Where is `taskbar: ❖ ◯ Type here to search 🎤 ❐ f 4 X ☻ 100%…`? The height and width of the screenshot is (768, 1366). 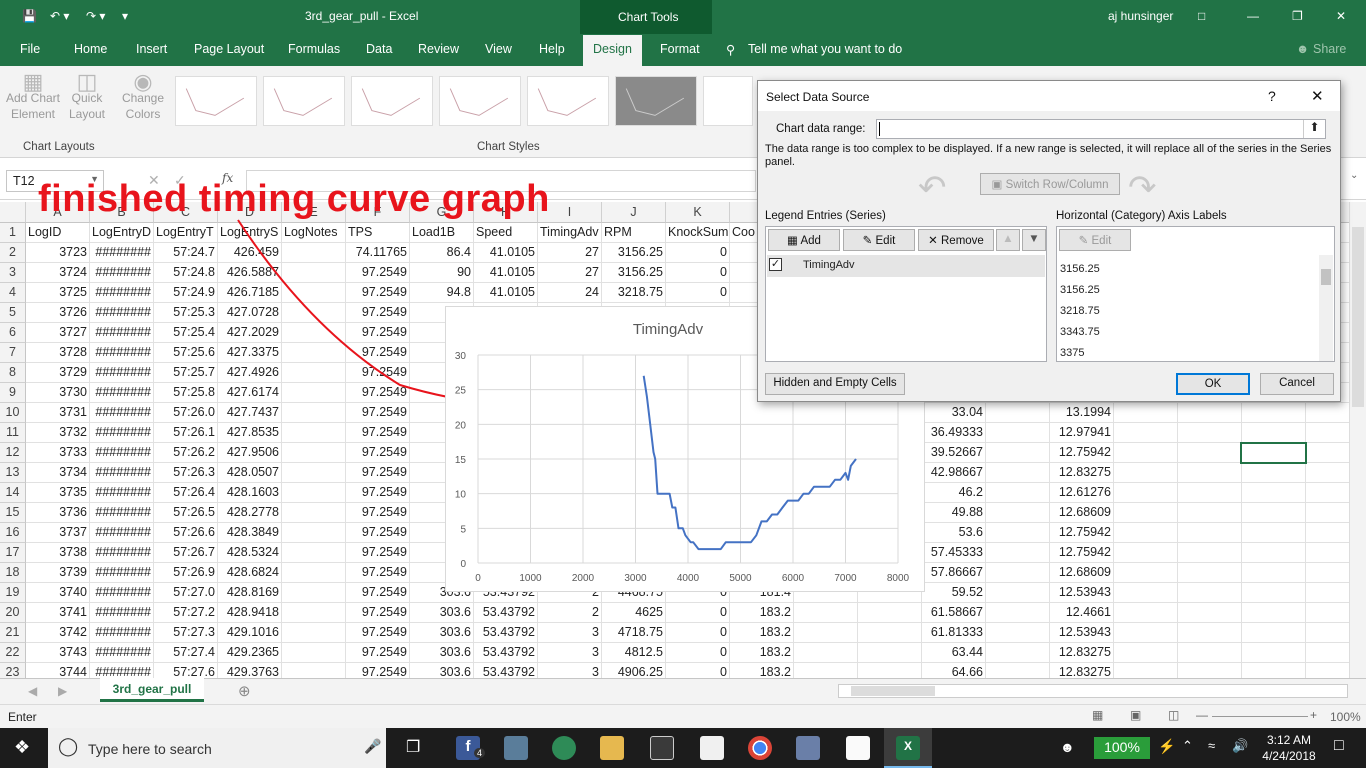 taskbar: ❖ ◯ Type here to search 🎤 ❐ f 4 X ☻ 100%… is located at coordinates (683, 748).